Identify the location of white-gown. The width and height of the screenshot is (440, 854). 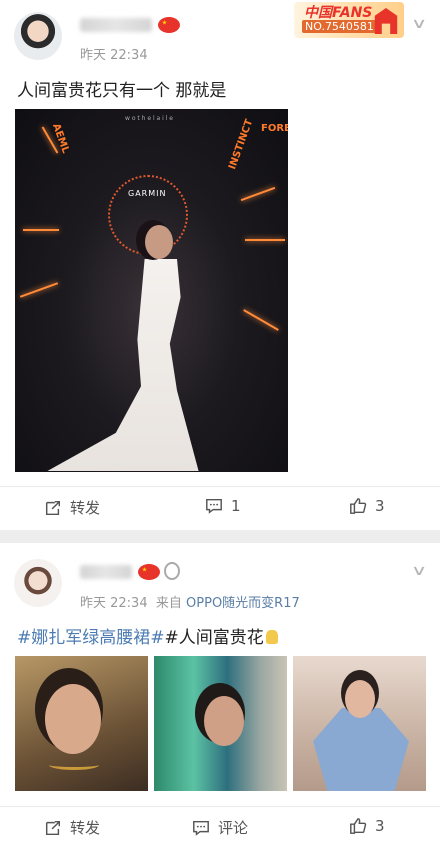
(123, 365).